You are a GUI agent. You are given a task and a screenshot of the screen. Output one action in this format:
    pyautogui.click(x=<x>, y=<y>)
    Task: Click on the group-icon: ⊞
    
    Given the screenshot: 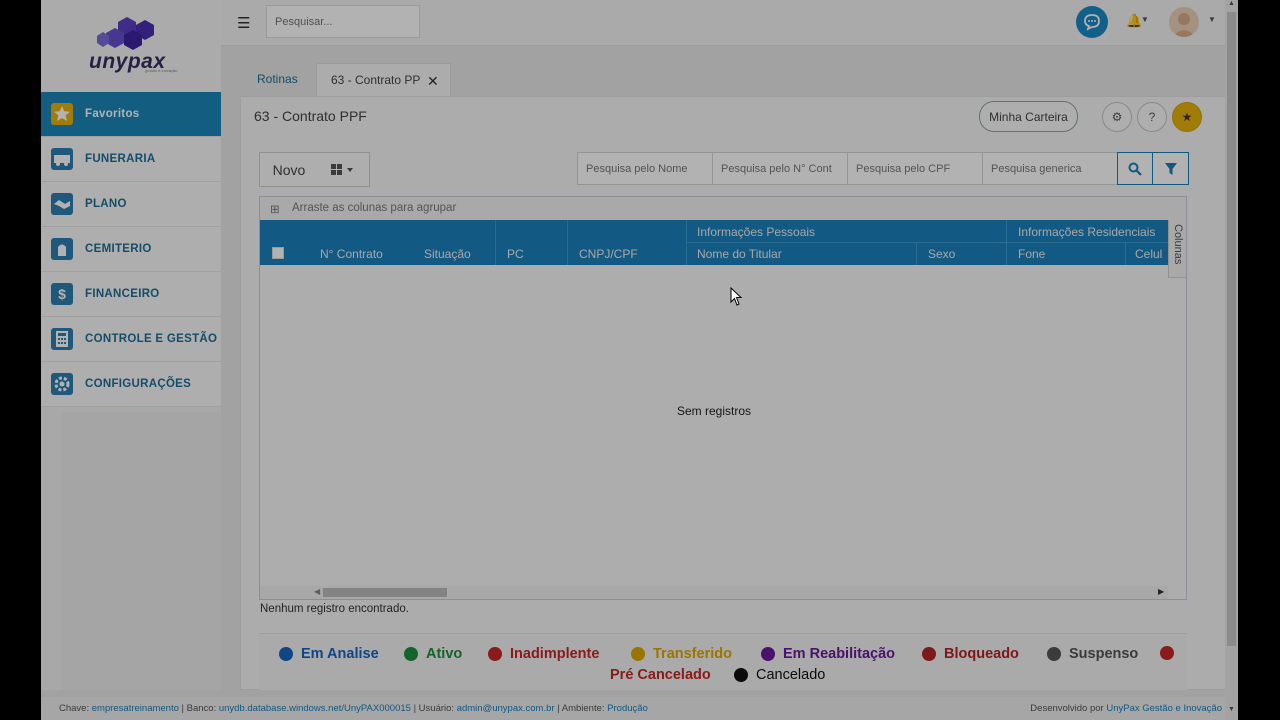 What is the action you would take?
    pyautogui.click(x=275, y=210)
    